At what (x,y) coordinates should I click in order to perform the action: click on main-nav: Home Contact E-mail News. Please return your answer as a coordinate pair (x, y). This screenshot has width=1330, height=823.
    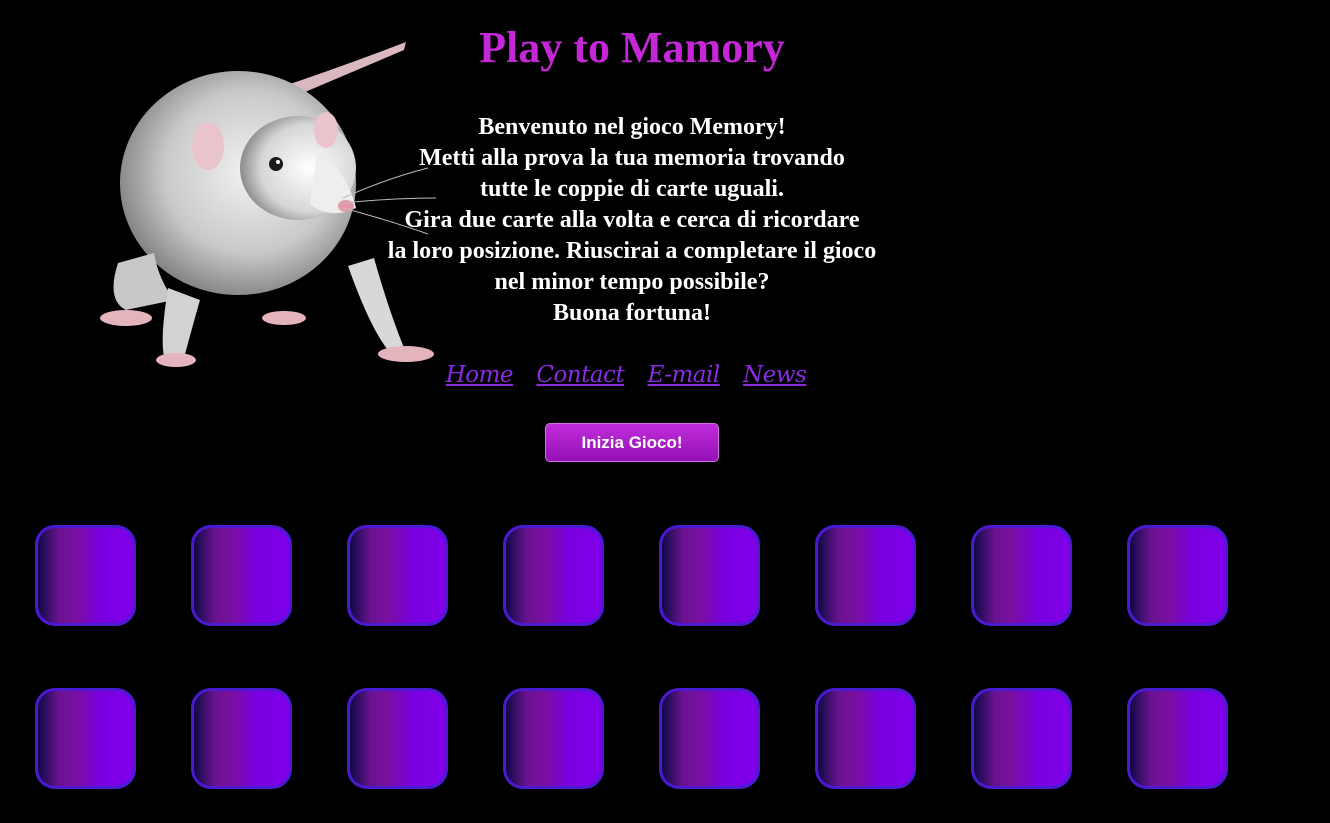
    Looking at the image, I should click on (626, 375).